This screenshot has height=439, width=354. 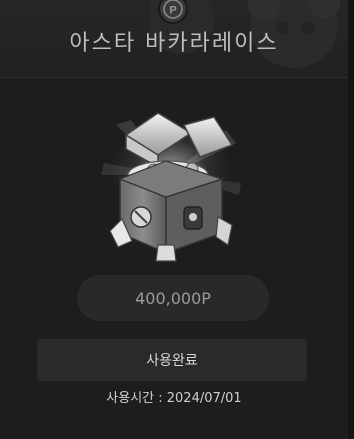 I want to click on svg-text: P, so click(x=172, y=11).